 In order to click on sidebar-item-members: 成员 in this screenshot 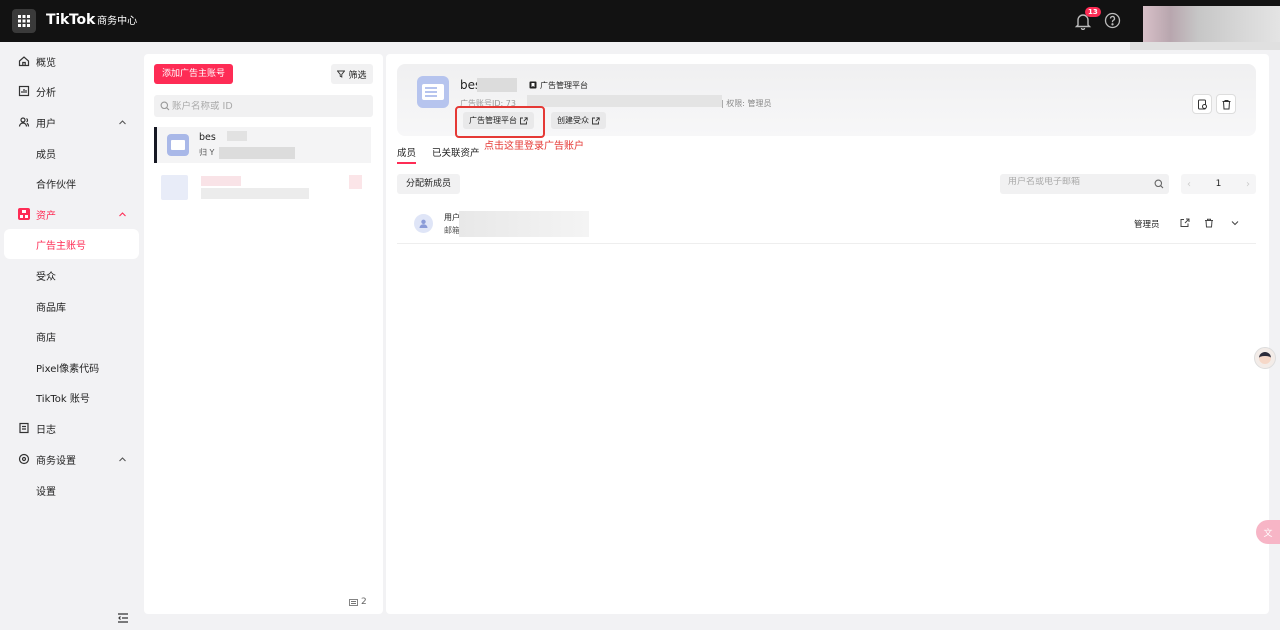, I will do `click(69, 153)`.